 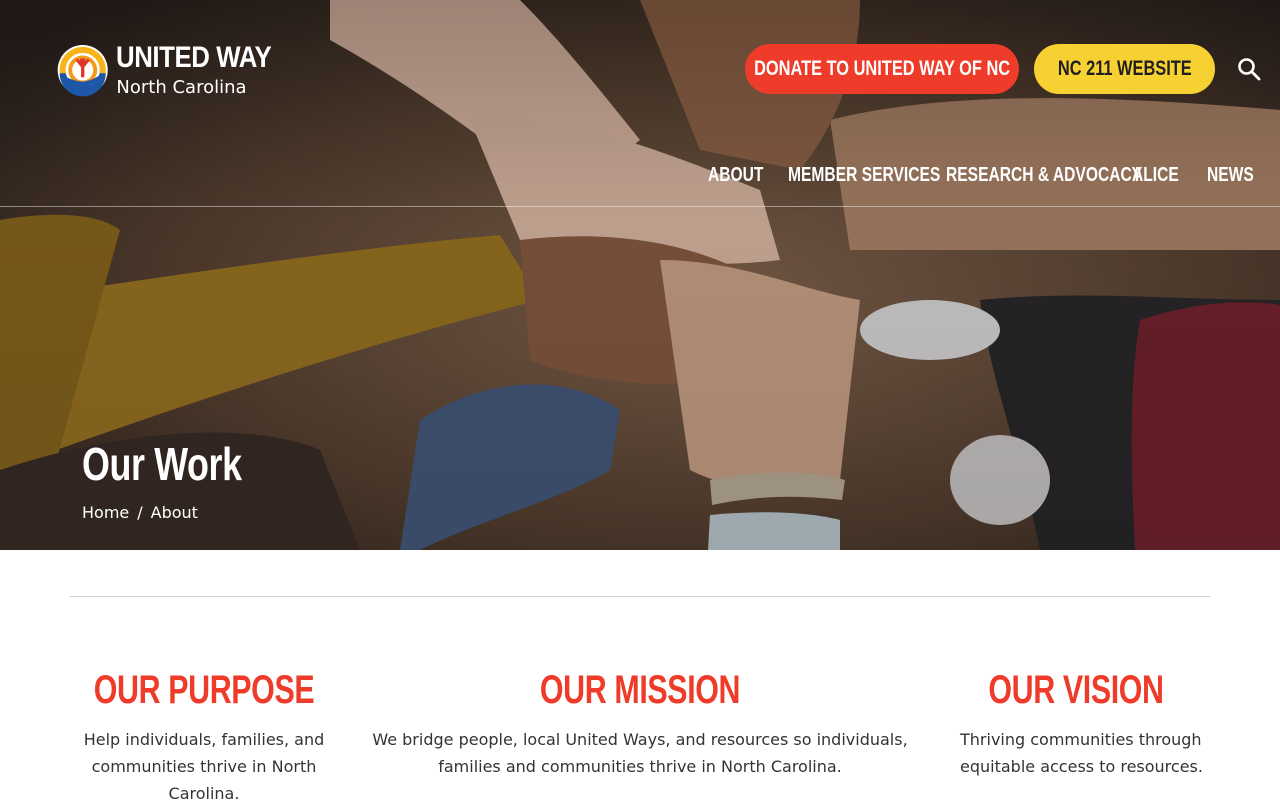 I want to click on content-divider, so click(x=640, y=596).